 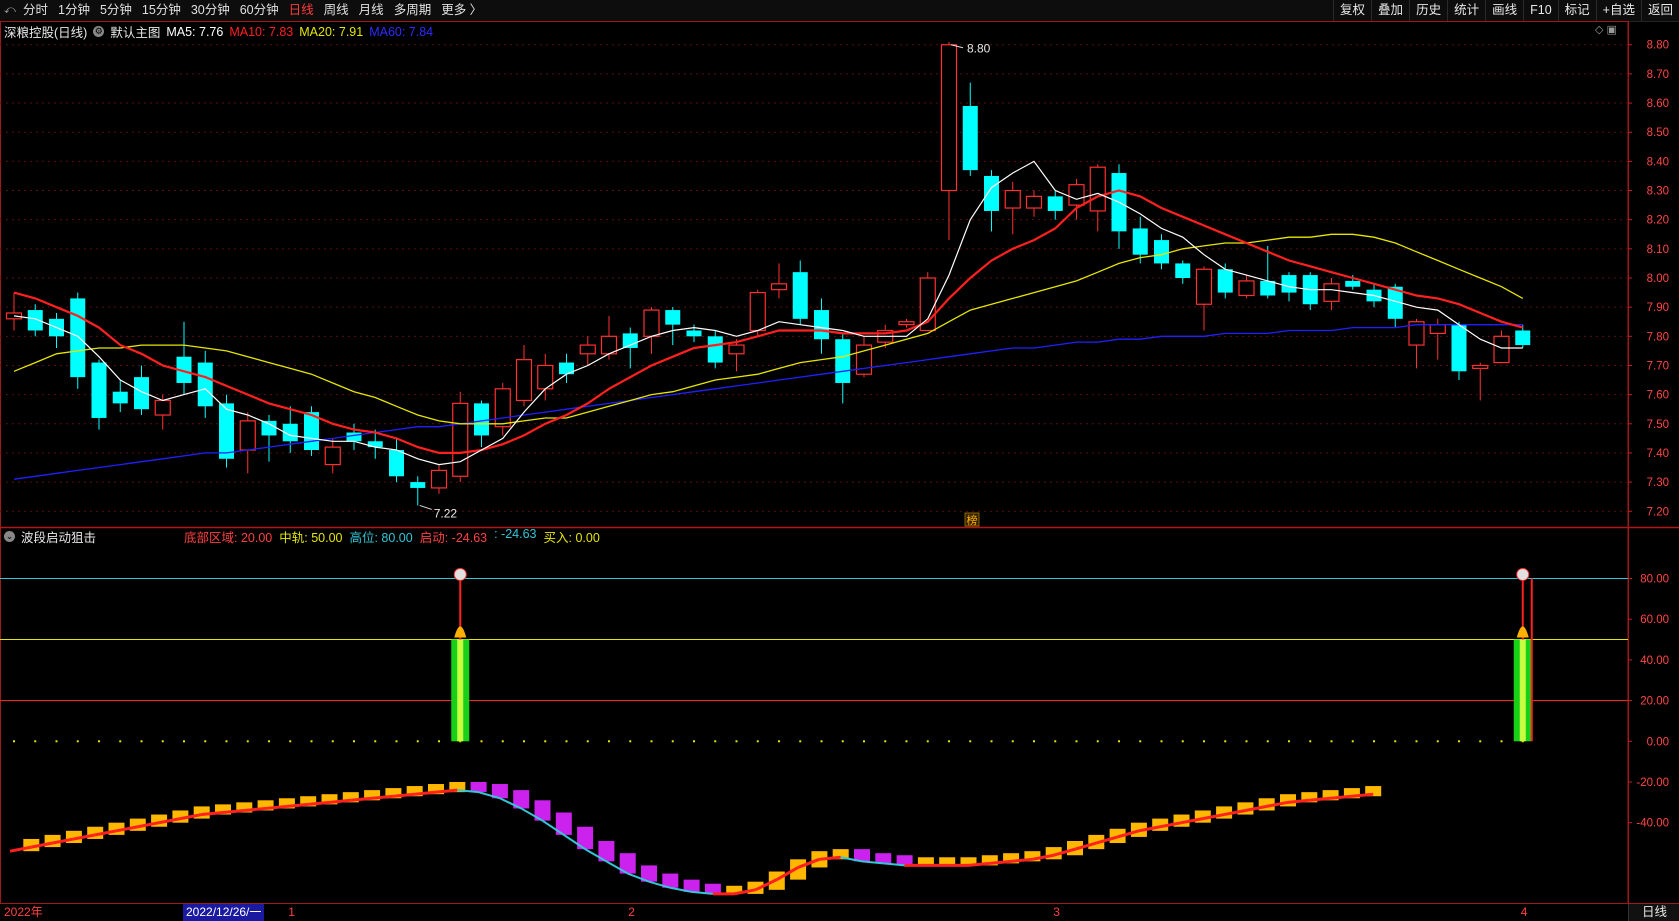 I want to click on high-marker-label: 8.80, so click(x=979, y=49).